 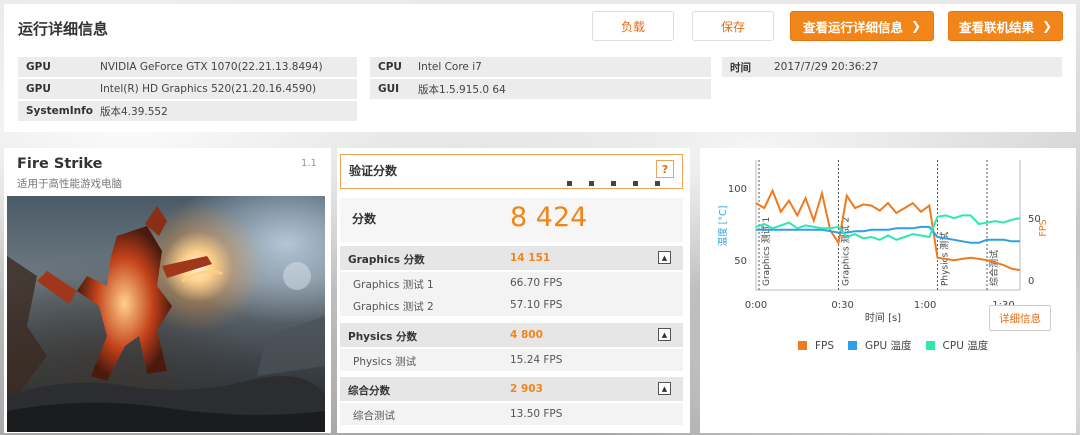 What do you see at coordinates (389, 89) in the screenshot?
I see `gui-key: GUI` at bounding box center [389, 89].